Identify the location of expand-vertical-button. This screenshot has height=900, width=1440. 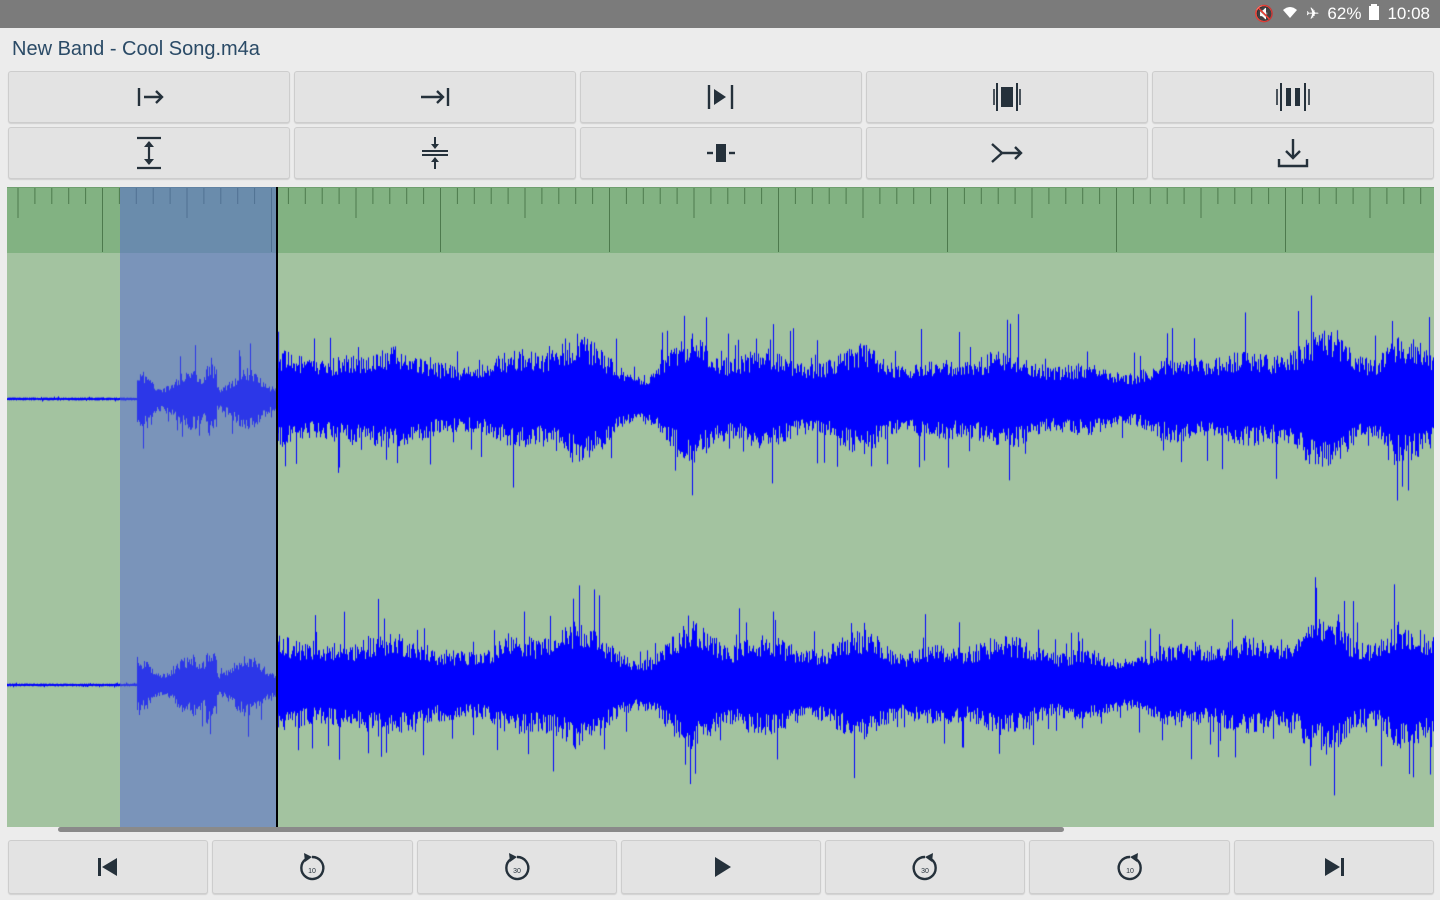
(149, 153).